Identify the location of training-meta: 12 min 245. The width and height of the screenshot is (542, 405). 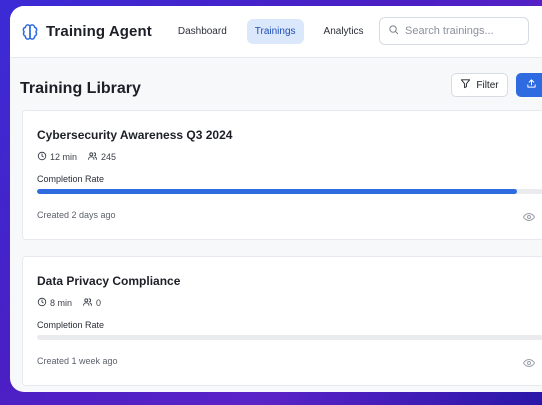
(76, 157).